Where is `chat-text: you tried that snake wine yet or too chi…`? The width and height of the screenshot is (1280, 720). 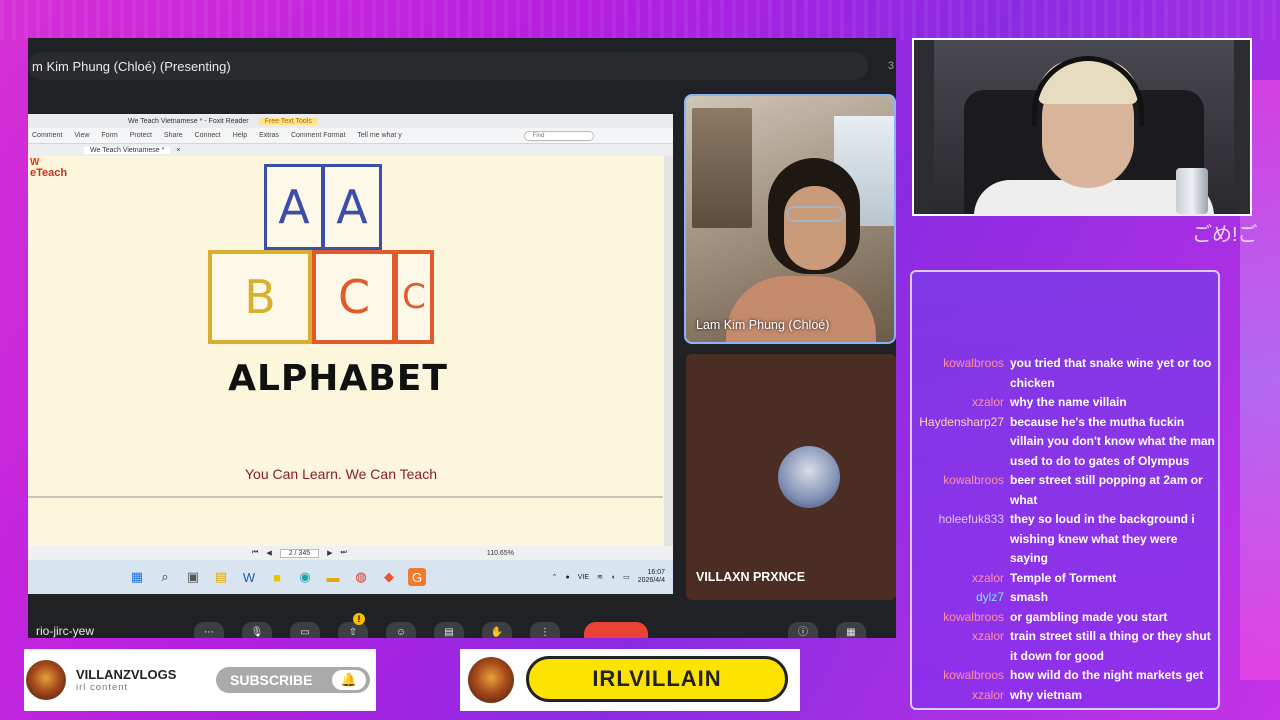 chat-text: you tried that snake wine yet or too chi… is located at coordinates (1111, 373).